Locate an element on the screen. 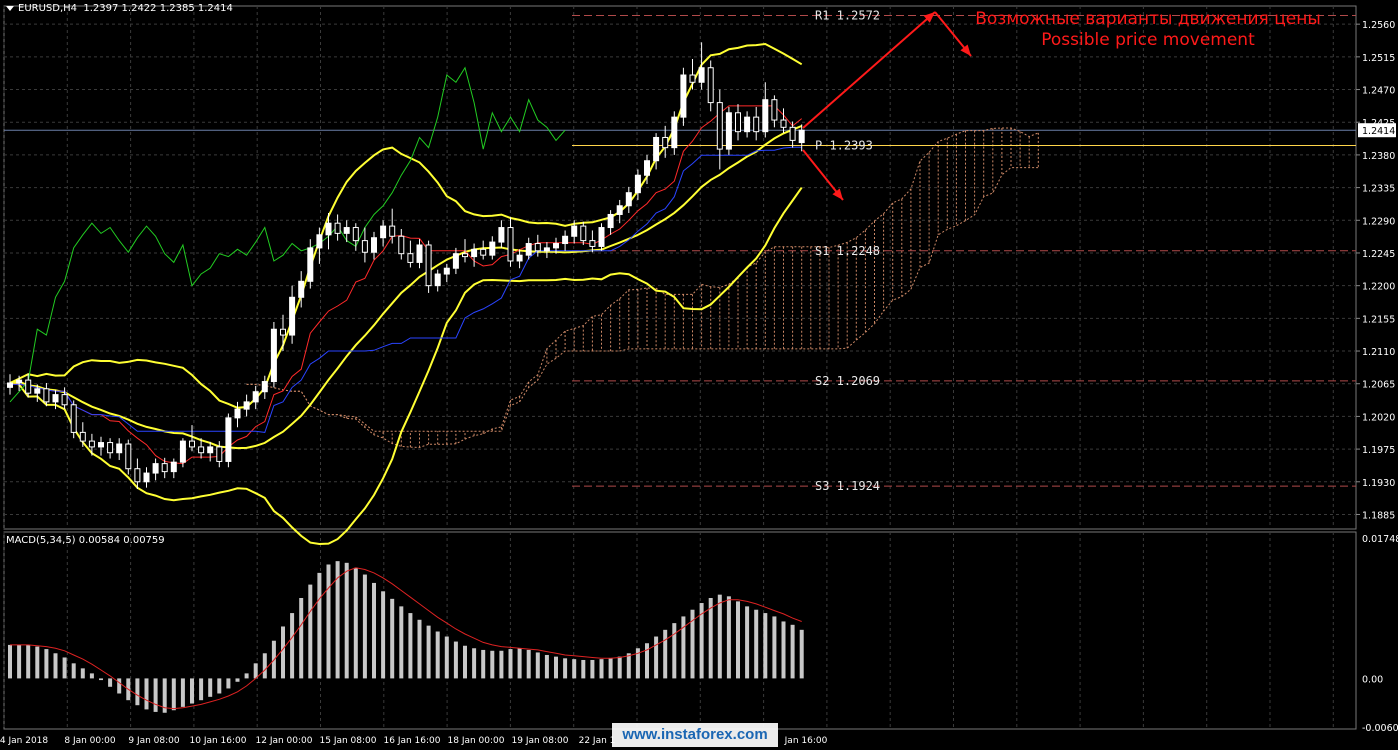  price-tick-label: 1.2560 is located at coordinates (1378, 25).